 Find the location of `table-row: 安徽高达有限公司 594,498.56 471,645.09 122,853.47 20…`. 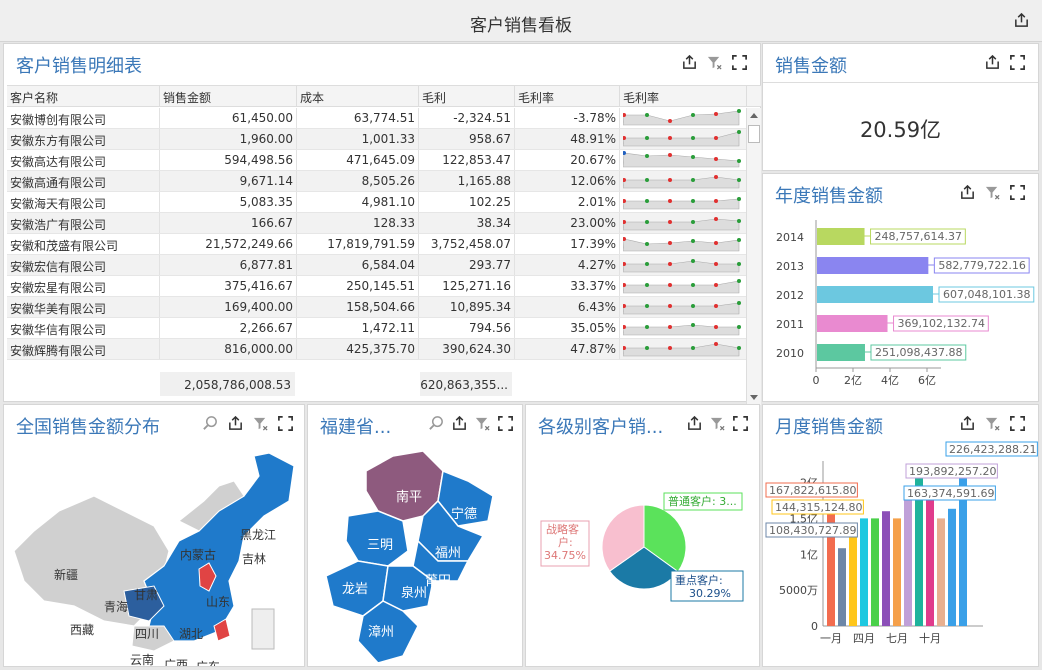

table-row: 安徽高达有限公司 594,498.56 471,645.09 122,853.47 20… is located at coordinates (377, 160).